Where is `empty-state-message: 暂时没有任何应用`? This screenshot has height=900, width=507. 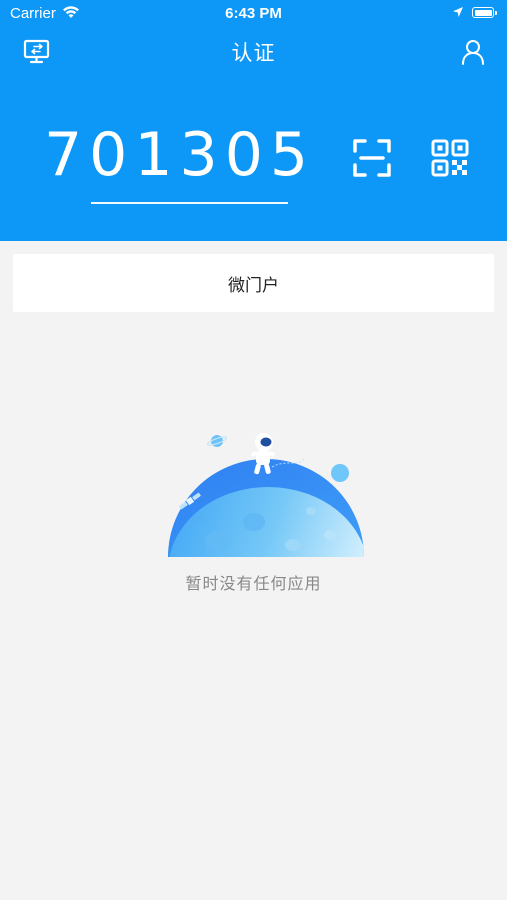
empty-state-message: 暂时没有任何应用 is located at coordinates (253, 584).